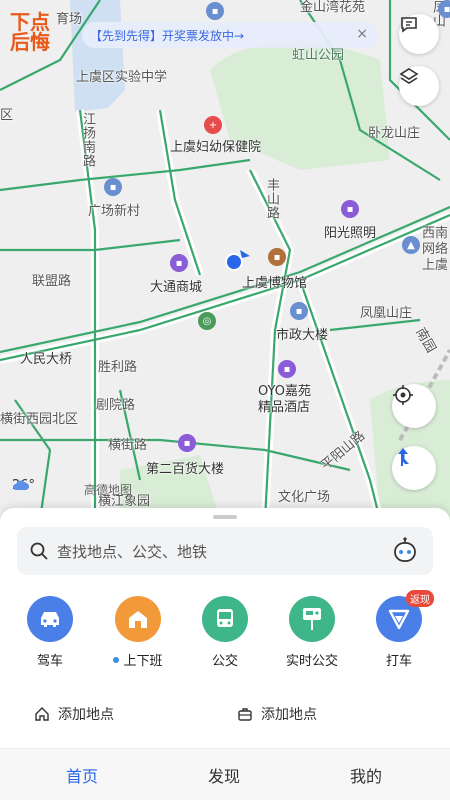 The width and height of the screenshot is (450, 800). I want to click on map-watermark: 高德地图, so click(108, 490).